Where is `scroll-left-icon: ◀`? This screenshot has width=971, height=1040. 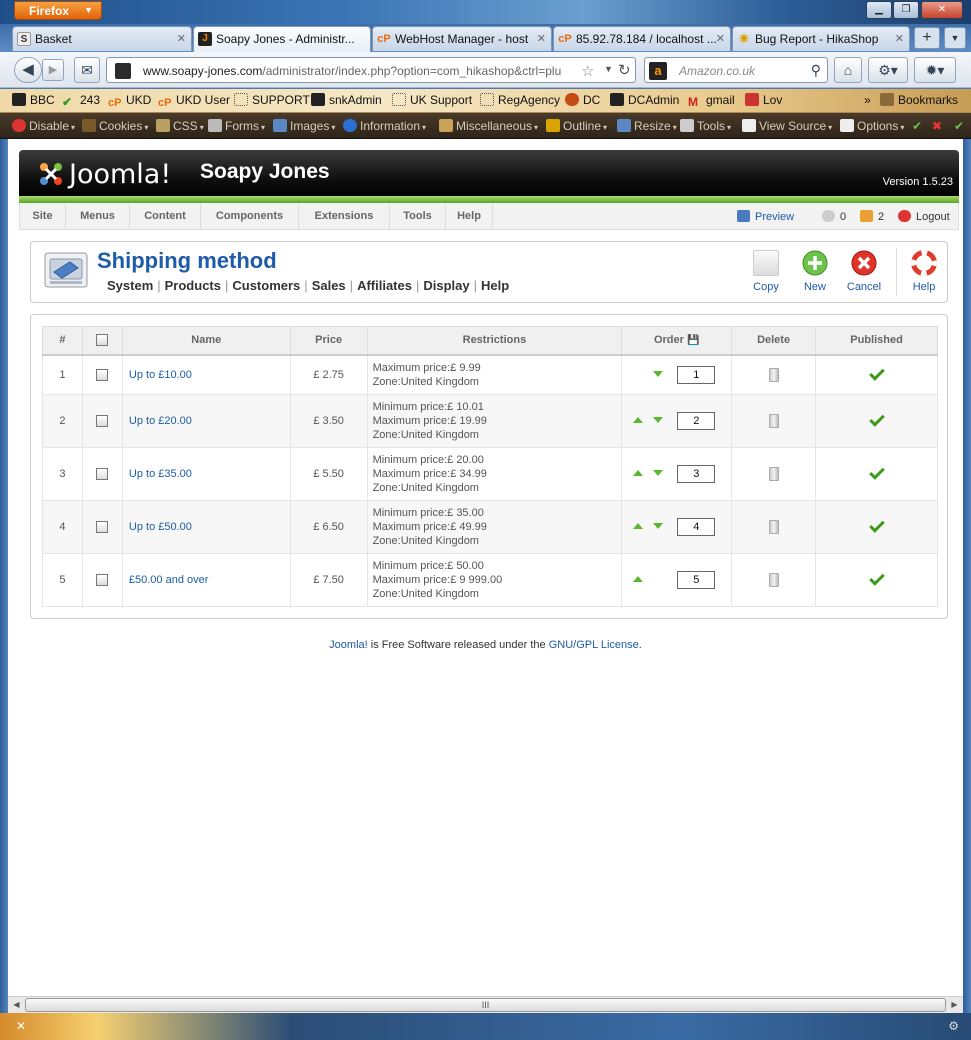
scroll-left-icon: ◀ is located at coordinates (16, 1005).